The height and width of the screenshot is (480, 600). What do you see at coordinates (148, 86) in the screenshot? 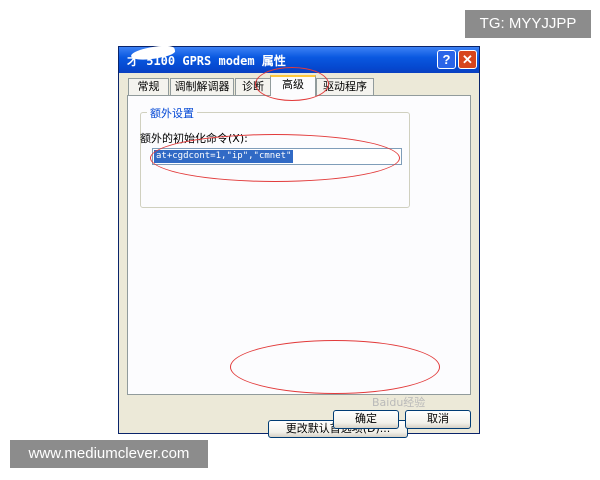
I see `tab-general: 常规` at bounding box center [148, 86].